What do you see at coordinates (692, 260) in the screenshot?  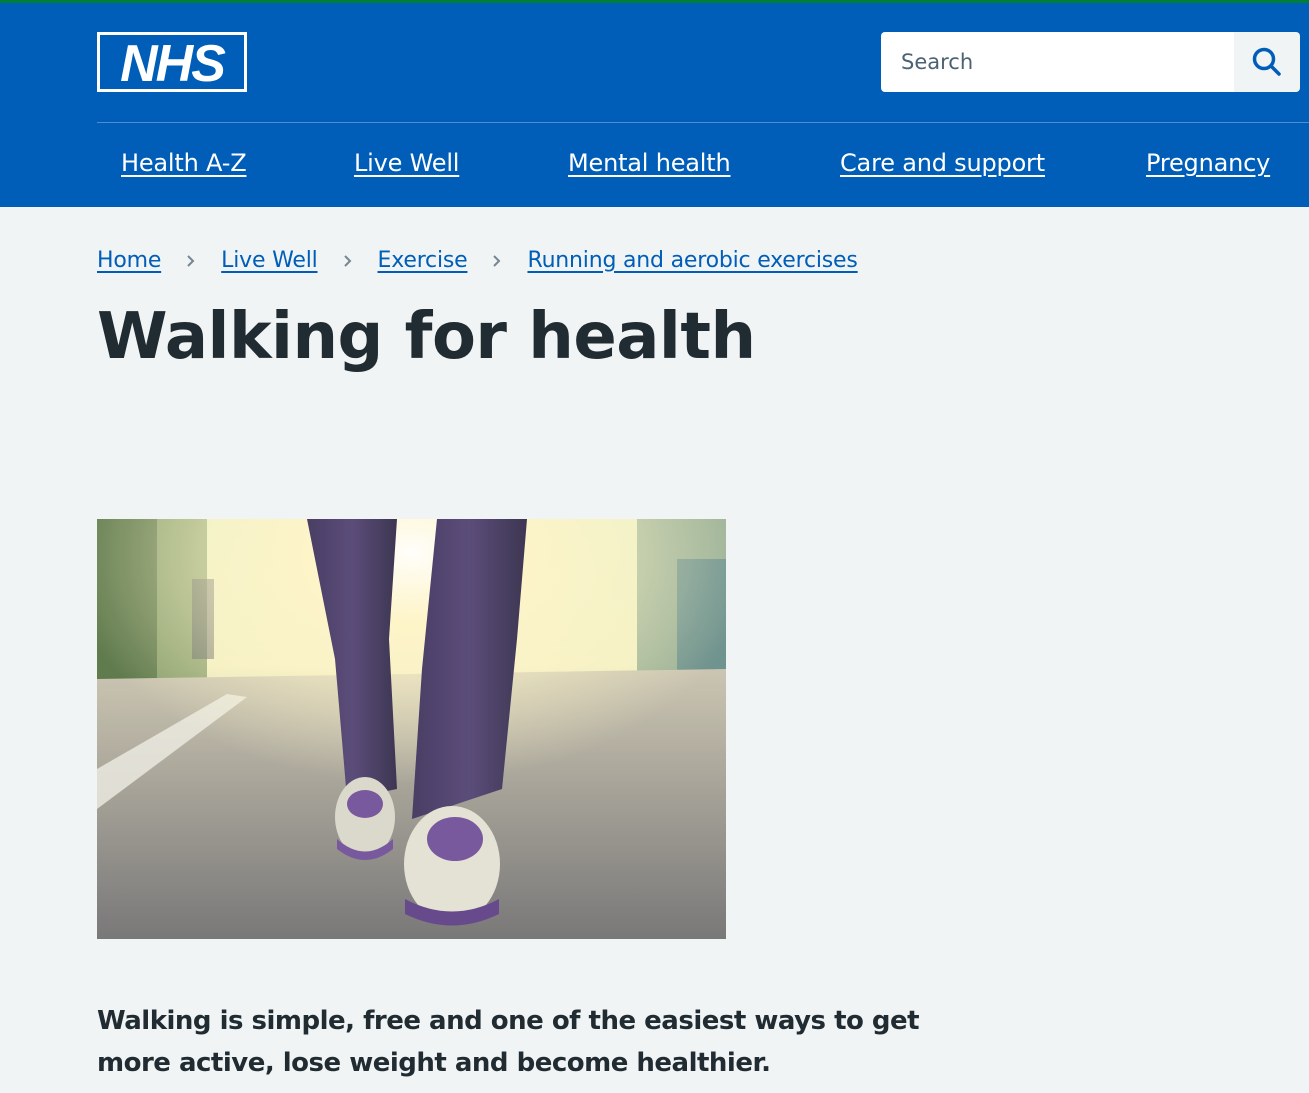 I see `breadcrumb-running-and-aerobic-exercises: Running and aerobic exercises` at bounding box center [692, 260].